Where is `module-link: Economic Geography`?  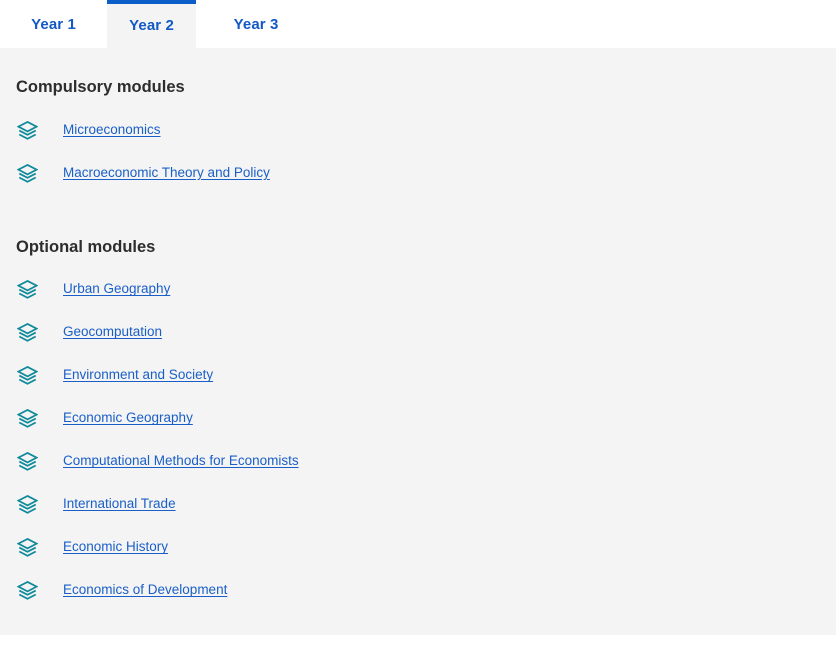 module-link: Economic Geography is located at coordinates (128, 418).